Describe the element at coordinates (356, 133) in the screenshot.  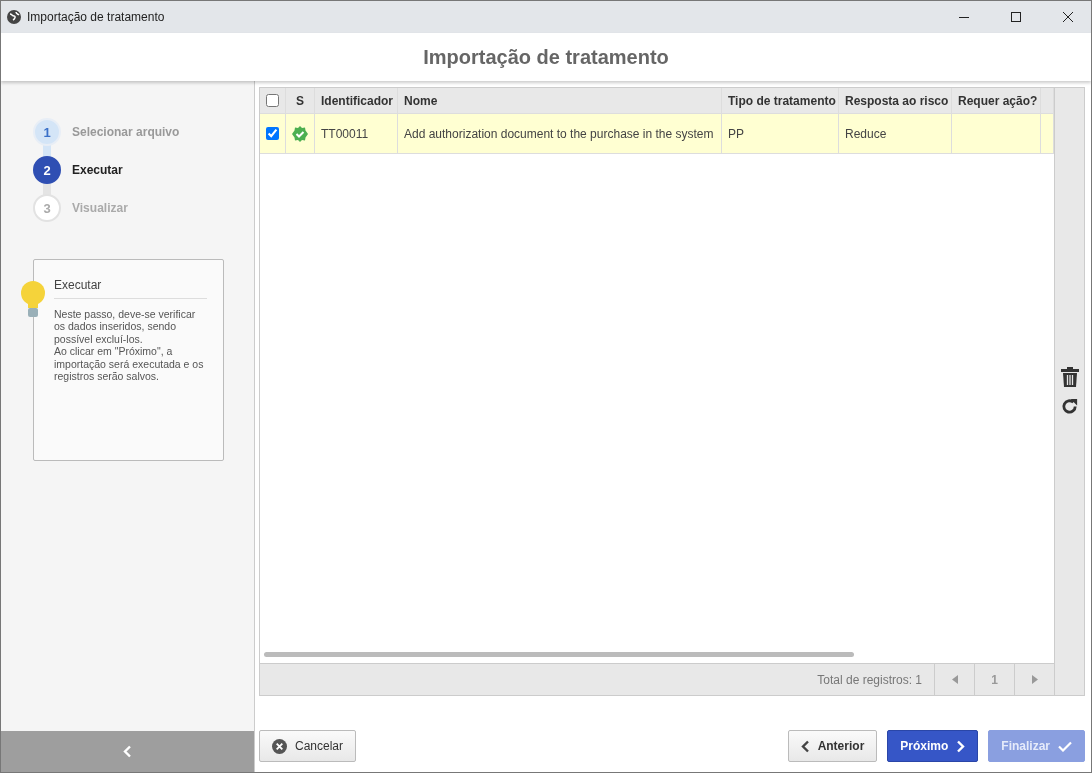
I see `table-cell: TT00011` at that location.